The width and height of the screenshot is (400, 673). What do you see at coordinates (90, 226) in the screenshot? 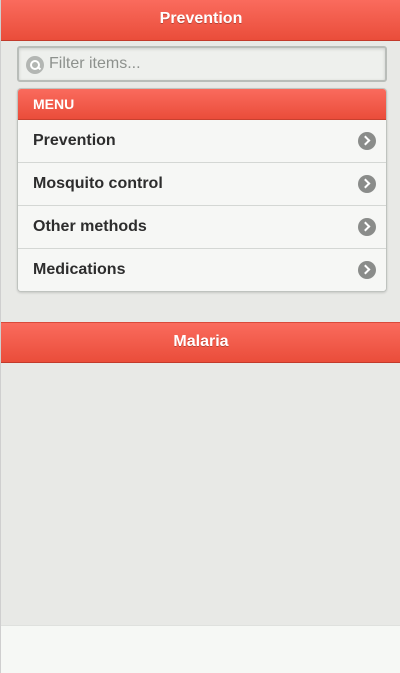
I see `menu-item-label: Other methods` at bounding box center [90, 226].